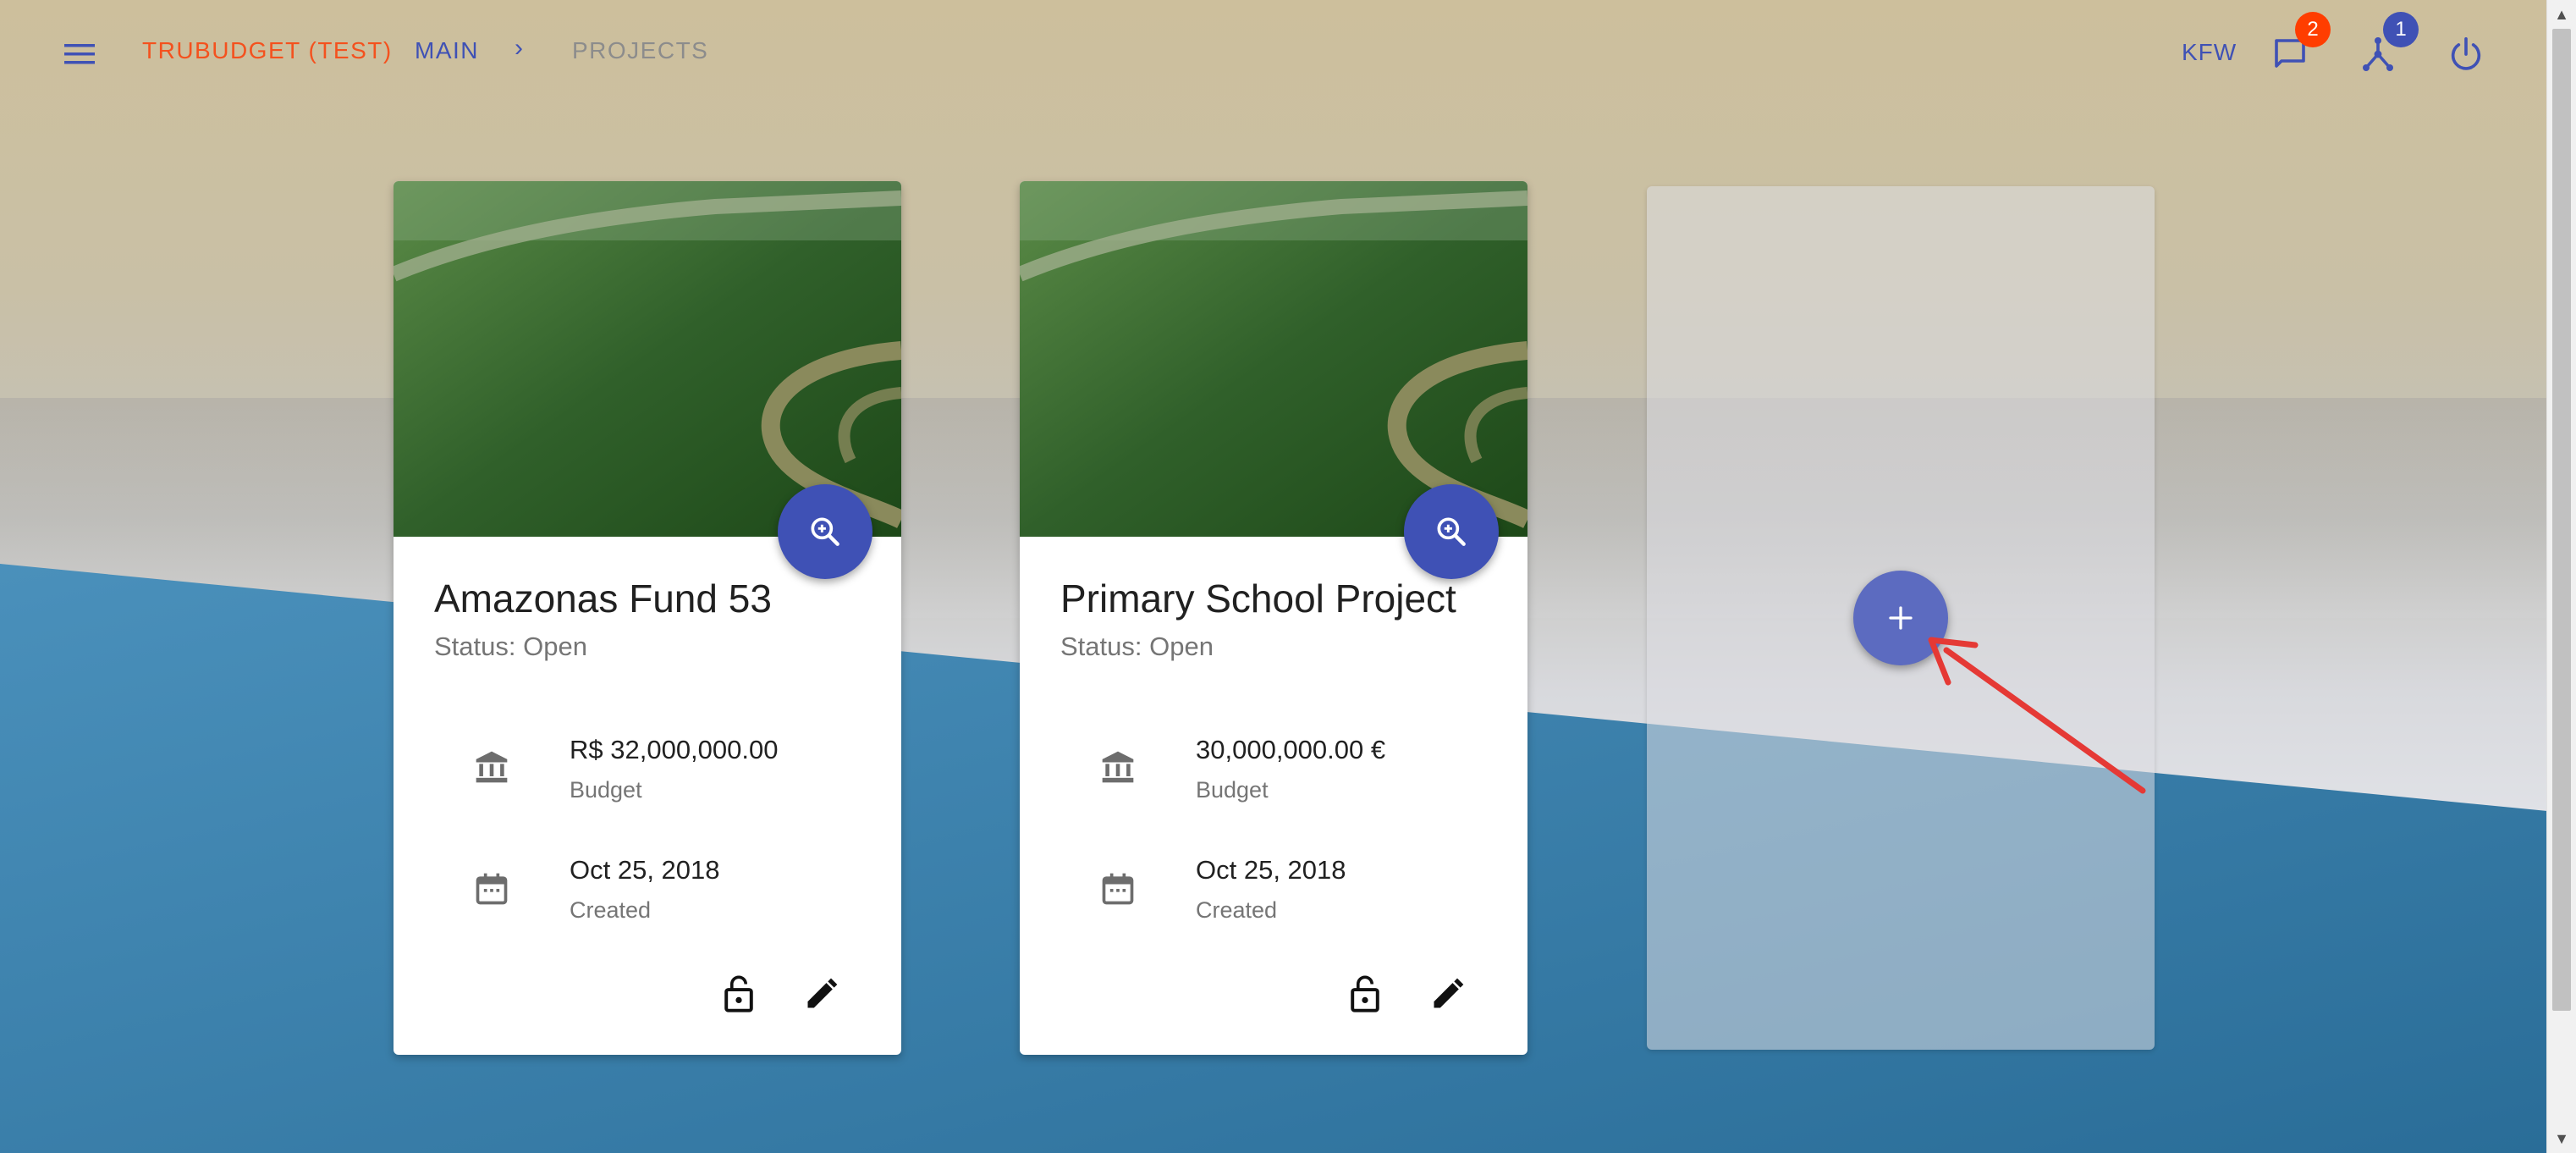  I want to click on power-icon, so click(2466, 53).